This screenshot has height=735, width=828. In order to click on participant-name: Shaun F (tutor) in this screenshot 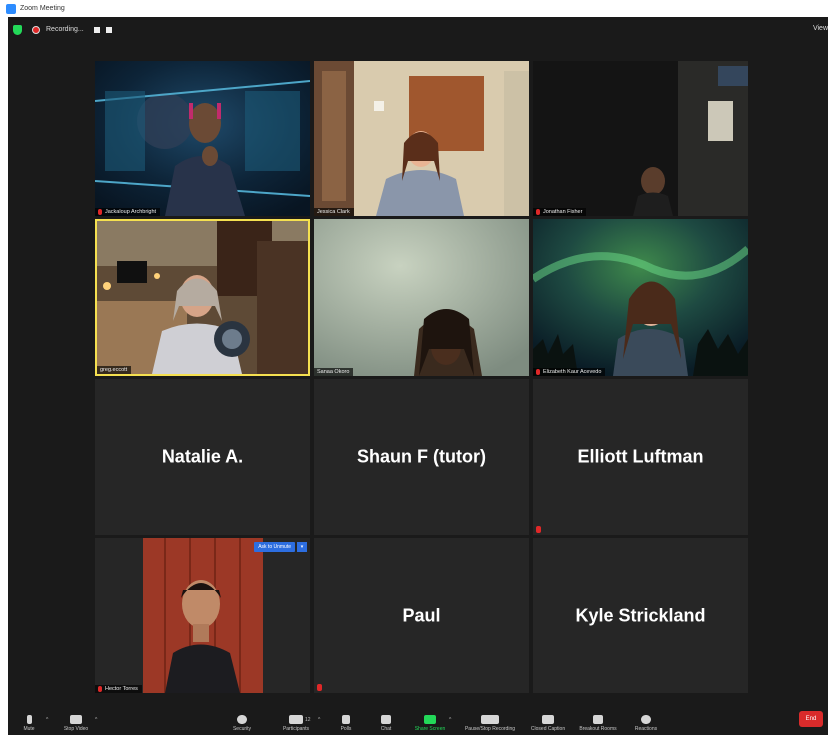, I will do `click(421, 456)`.